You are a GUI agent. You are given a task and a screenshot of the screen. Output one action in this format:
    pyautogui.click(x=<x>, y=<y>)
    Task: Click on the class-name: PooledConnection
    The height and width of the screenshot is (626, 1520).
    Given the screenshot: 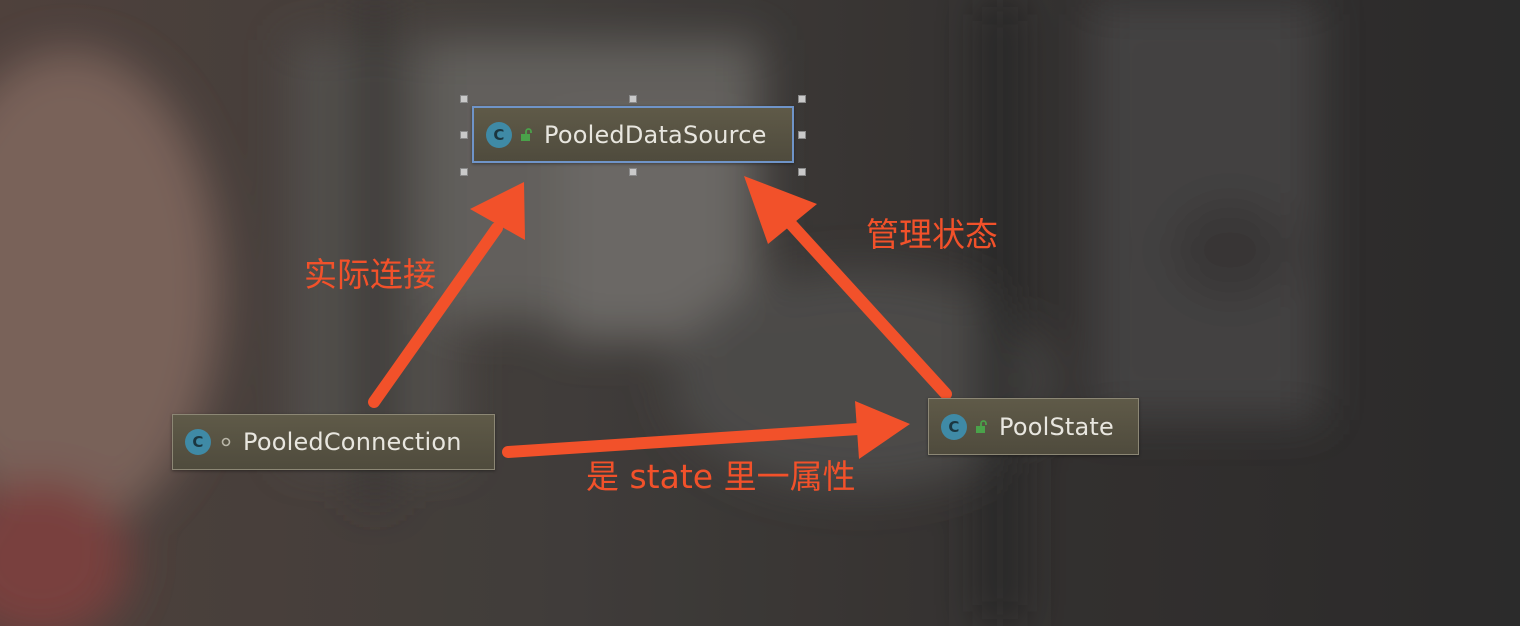 What is the action you would take?
    pyautogui.click(x=352, y=442)
    